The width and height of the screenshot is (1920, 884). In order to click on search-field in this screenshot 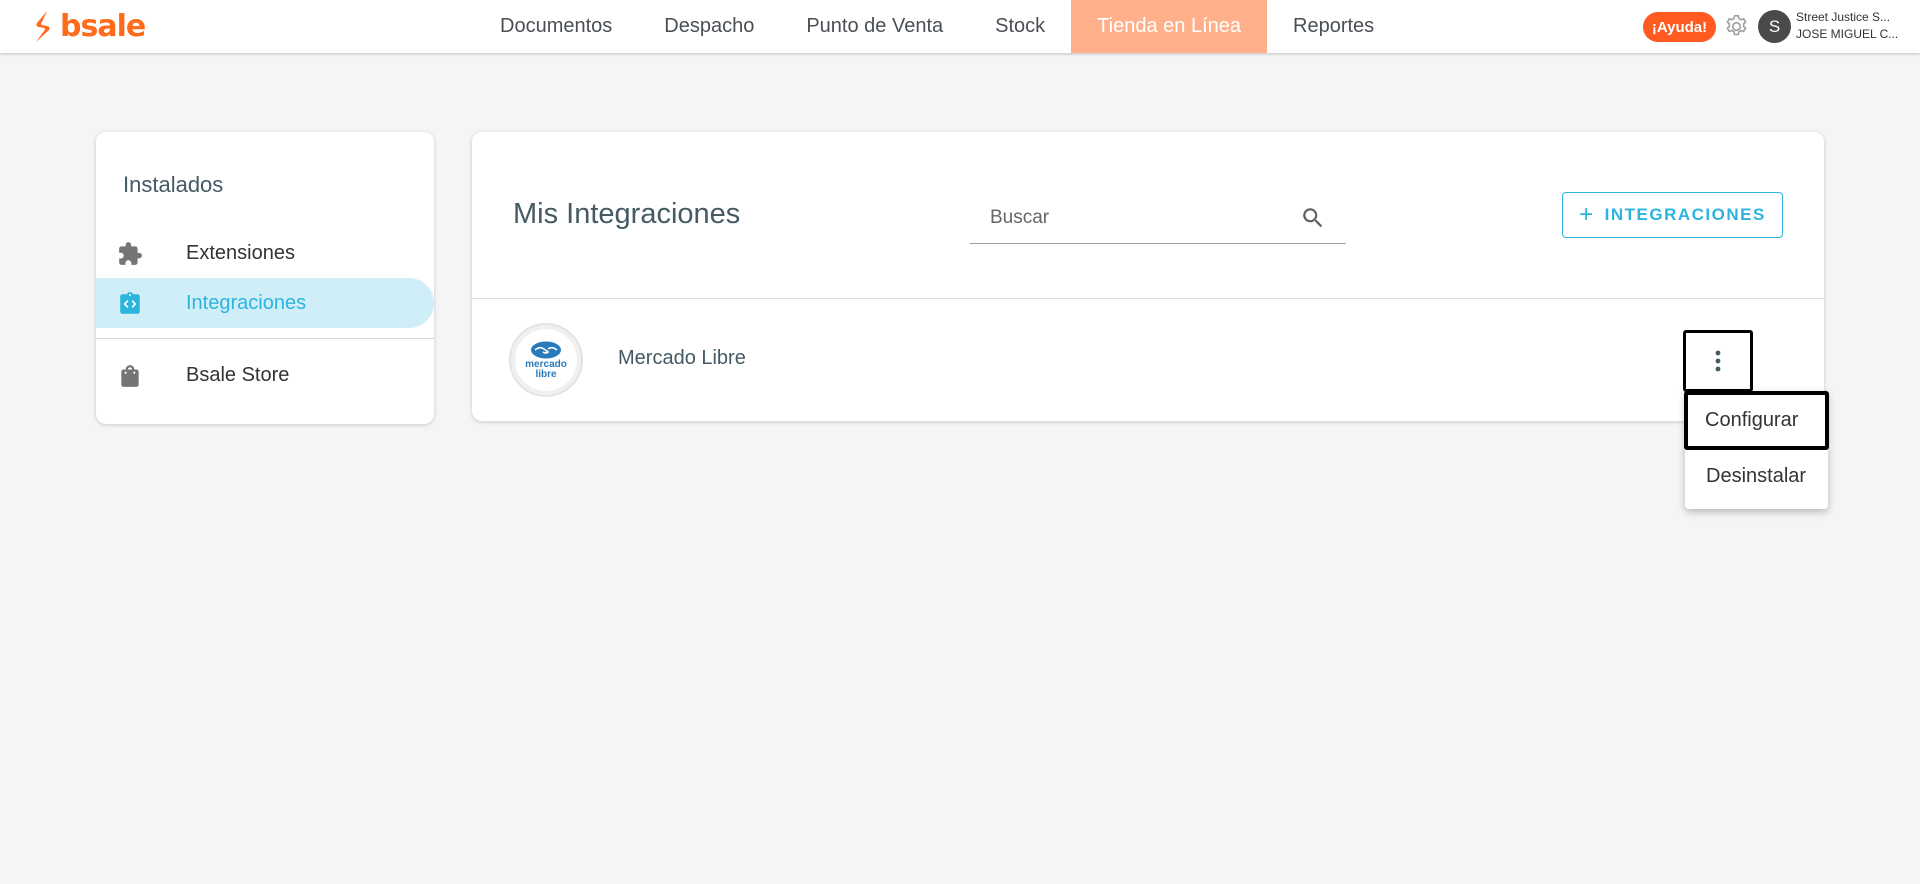, I will do `click(1158, 218)`.